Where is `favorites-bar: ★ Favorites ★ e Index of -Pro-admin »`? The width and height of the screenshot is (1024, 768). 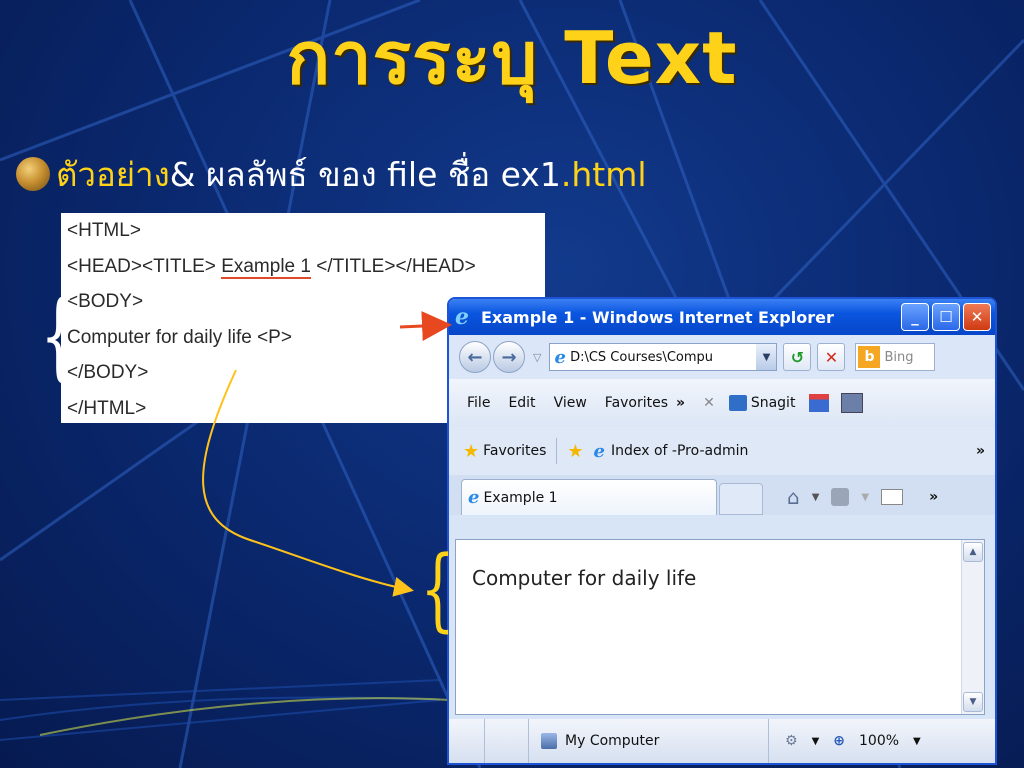 favorites-bar: ★ Favorites ★ e Index of -Pro-admin » is located at coordinates (722, 451).